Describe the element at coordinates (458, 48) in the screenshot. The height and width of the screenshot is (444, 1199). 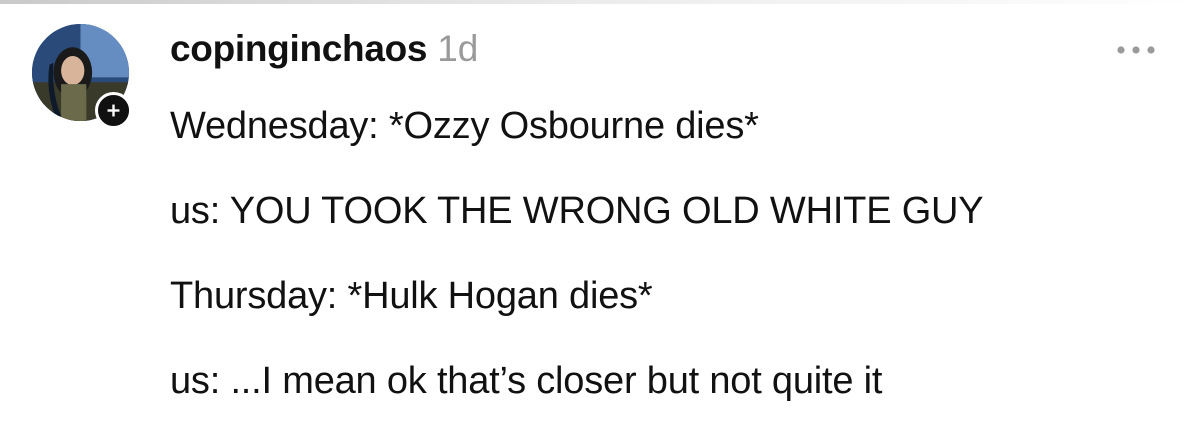
I see `post-timestamp: 1d` at that location.